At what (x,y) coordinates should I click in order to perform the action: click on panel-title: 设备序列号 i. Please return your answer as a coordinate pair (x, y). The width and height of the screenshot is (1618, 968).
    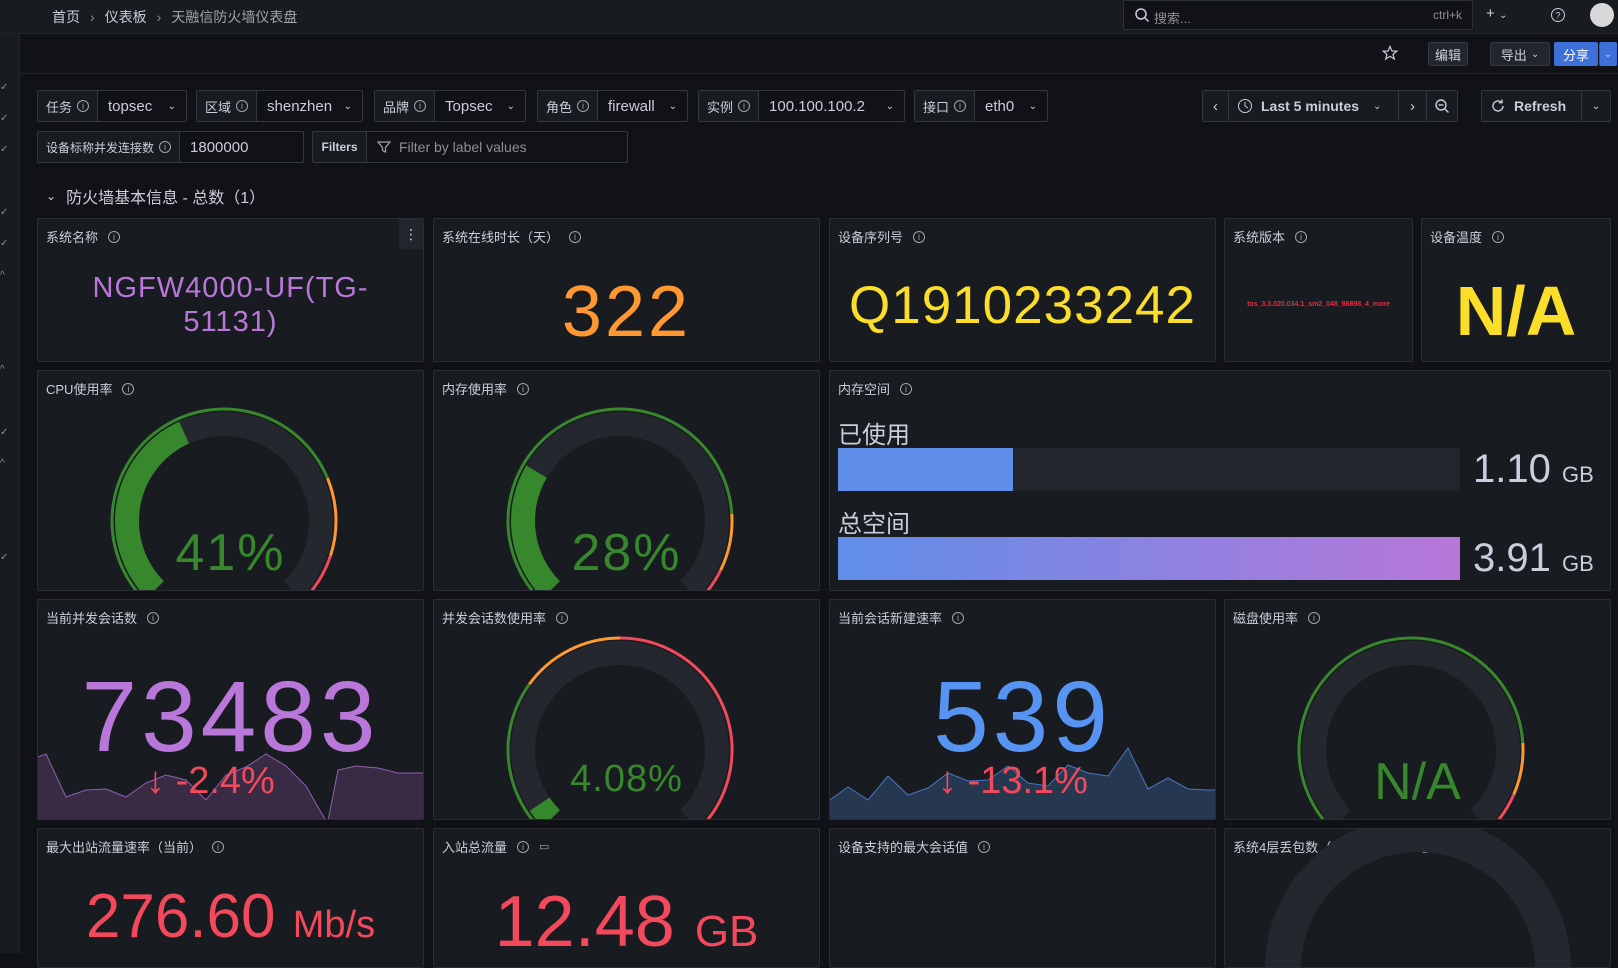
    Looking at the image, I should click on (882, 236).